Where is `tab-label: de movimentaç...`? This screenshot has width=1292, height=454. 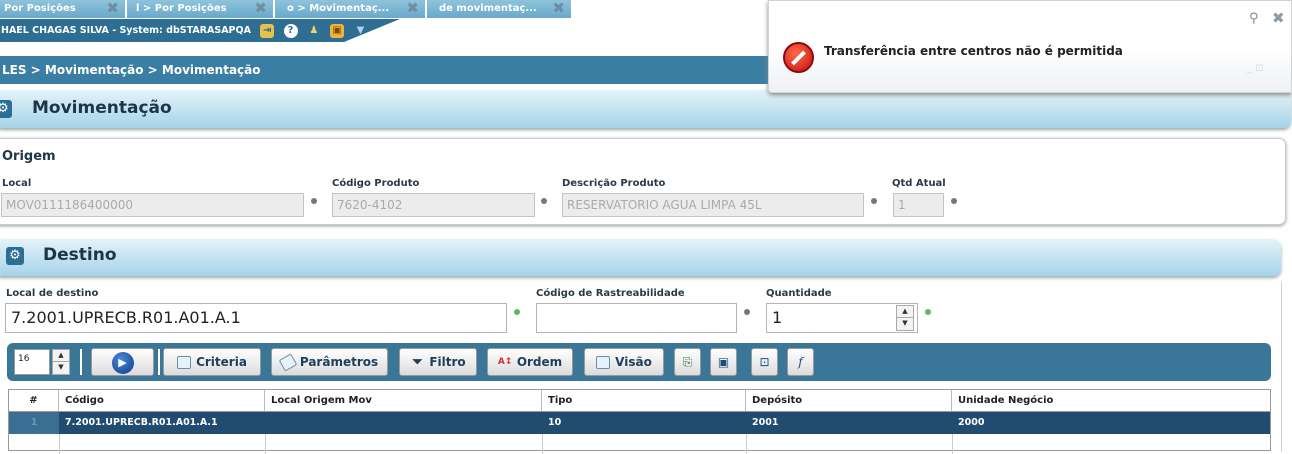 tab-label: de movimentaç... is located at coordinates (488, 8).